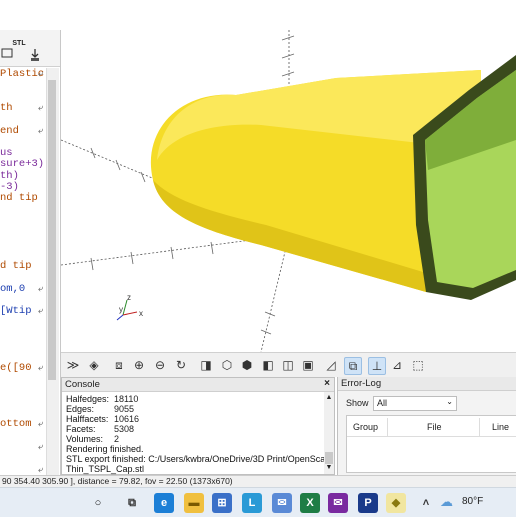  Describe the element at coordinates (124, 429) in the screenshot. I see `console-stat-value: 5308` at that location.